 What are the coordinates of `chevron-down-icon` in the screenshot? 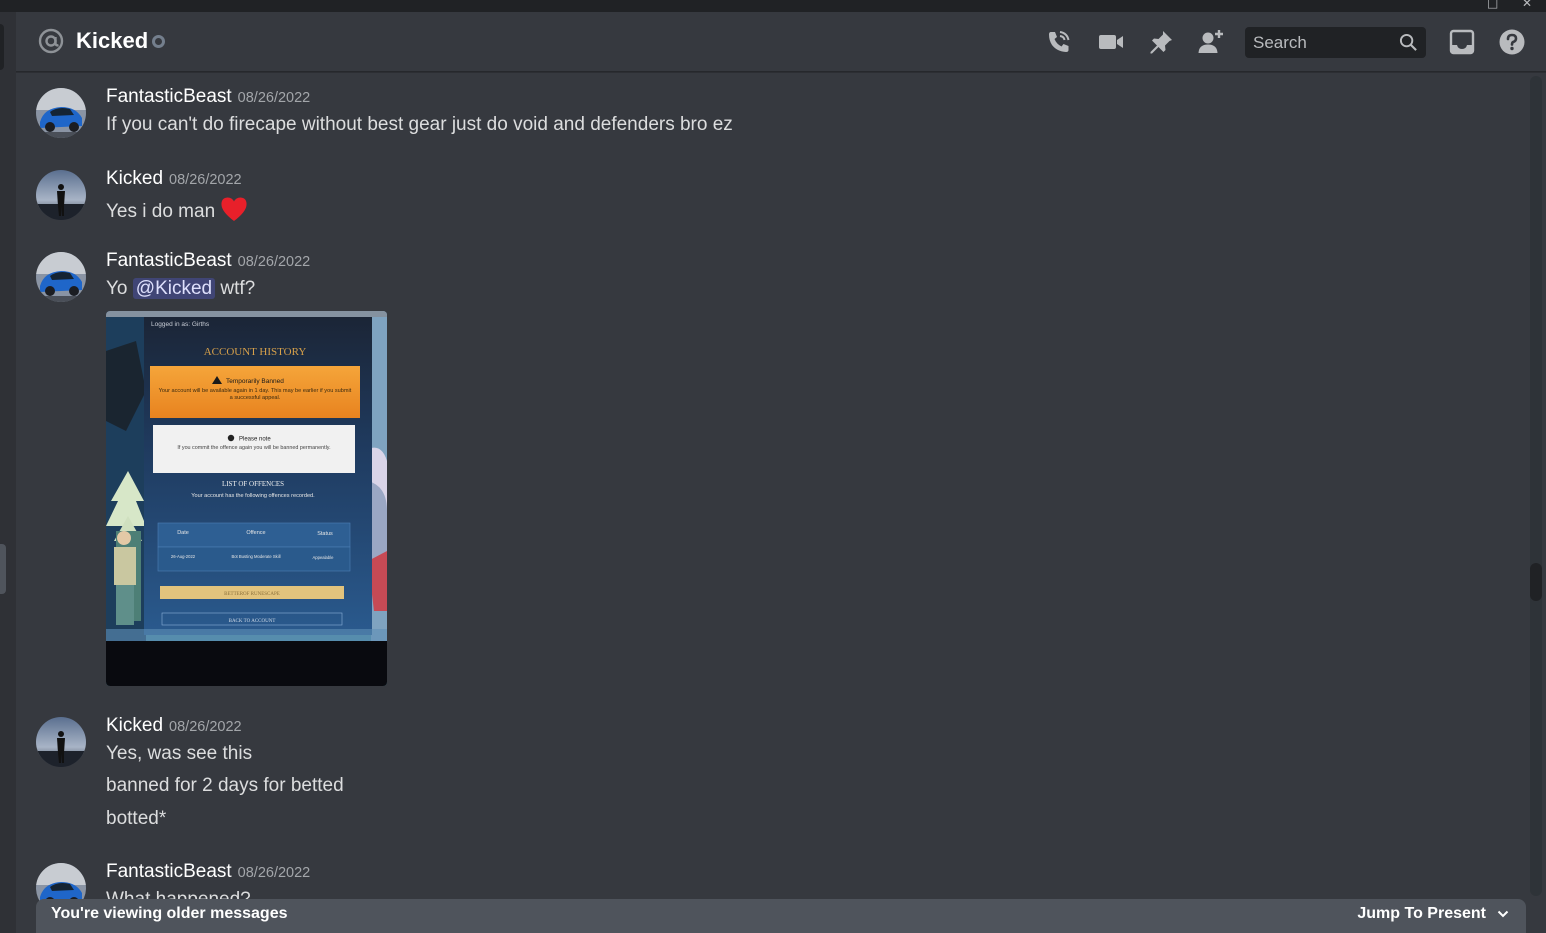 It's located at (1503, 914).